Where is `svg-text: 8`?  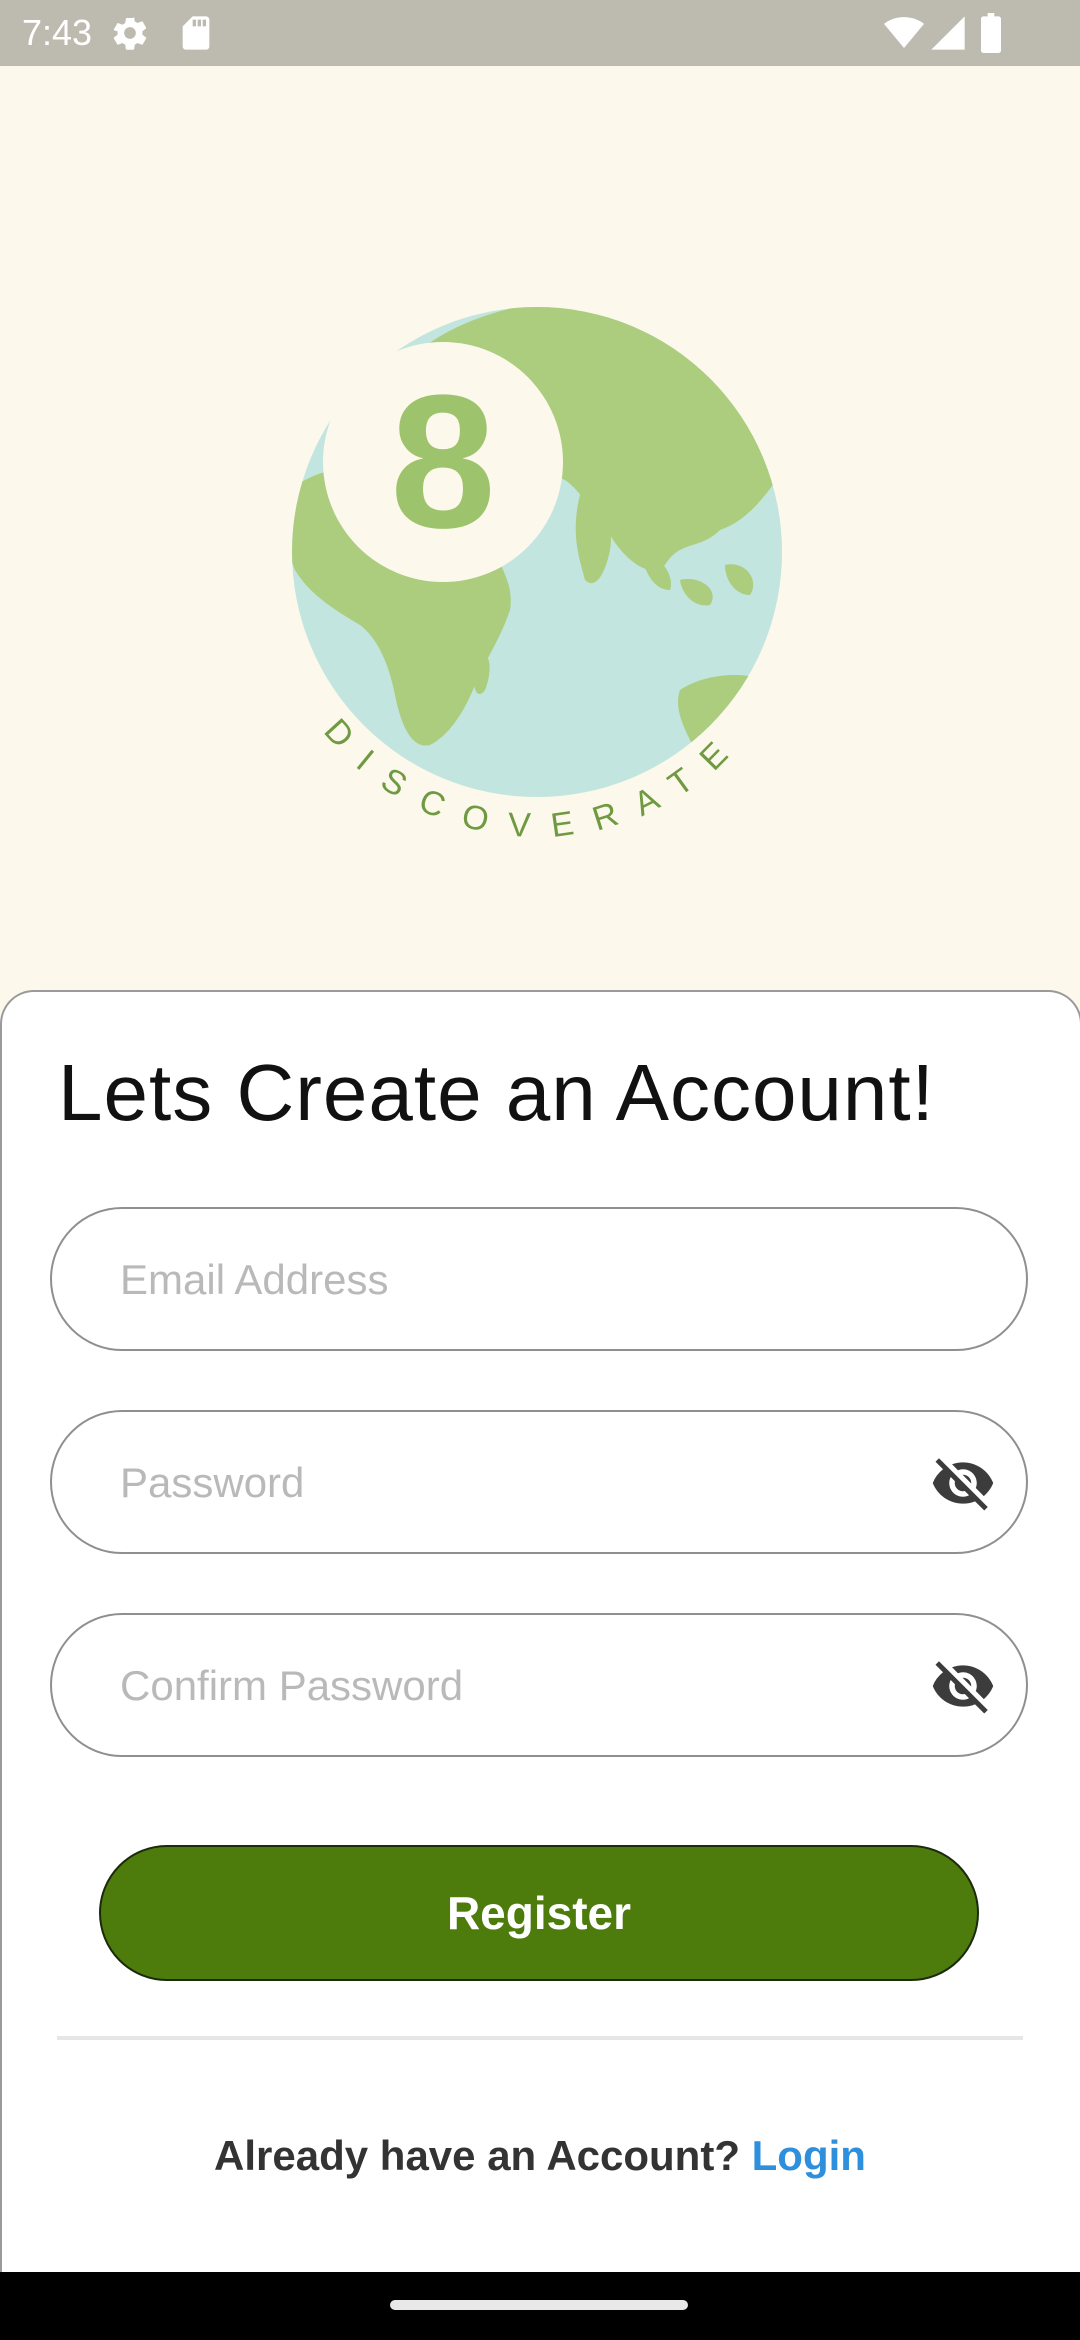 svg-text: 8 is located at coordinates (443, 462).